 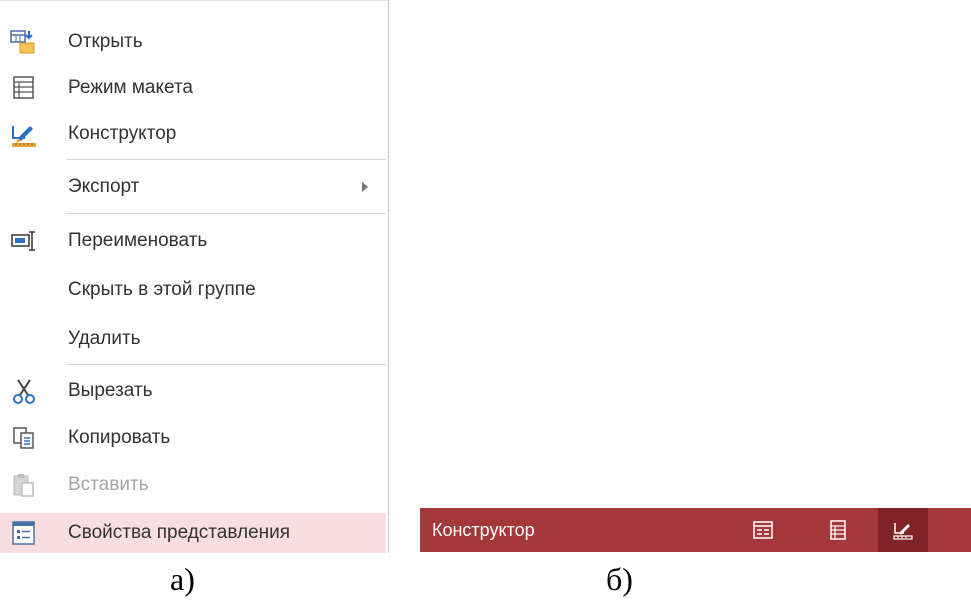 What do you see at coordinates (138, 240) in the screenshot?
I see `menu-item-label: Переименовать` at bounding box center [138, 240].